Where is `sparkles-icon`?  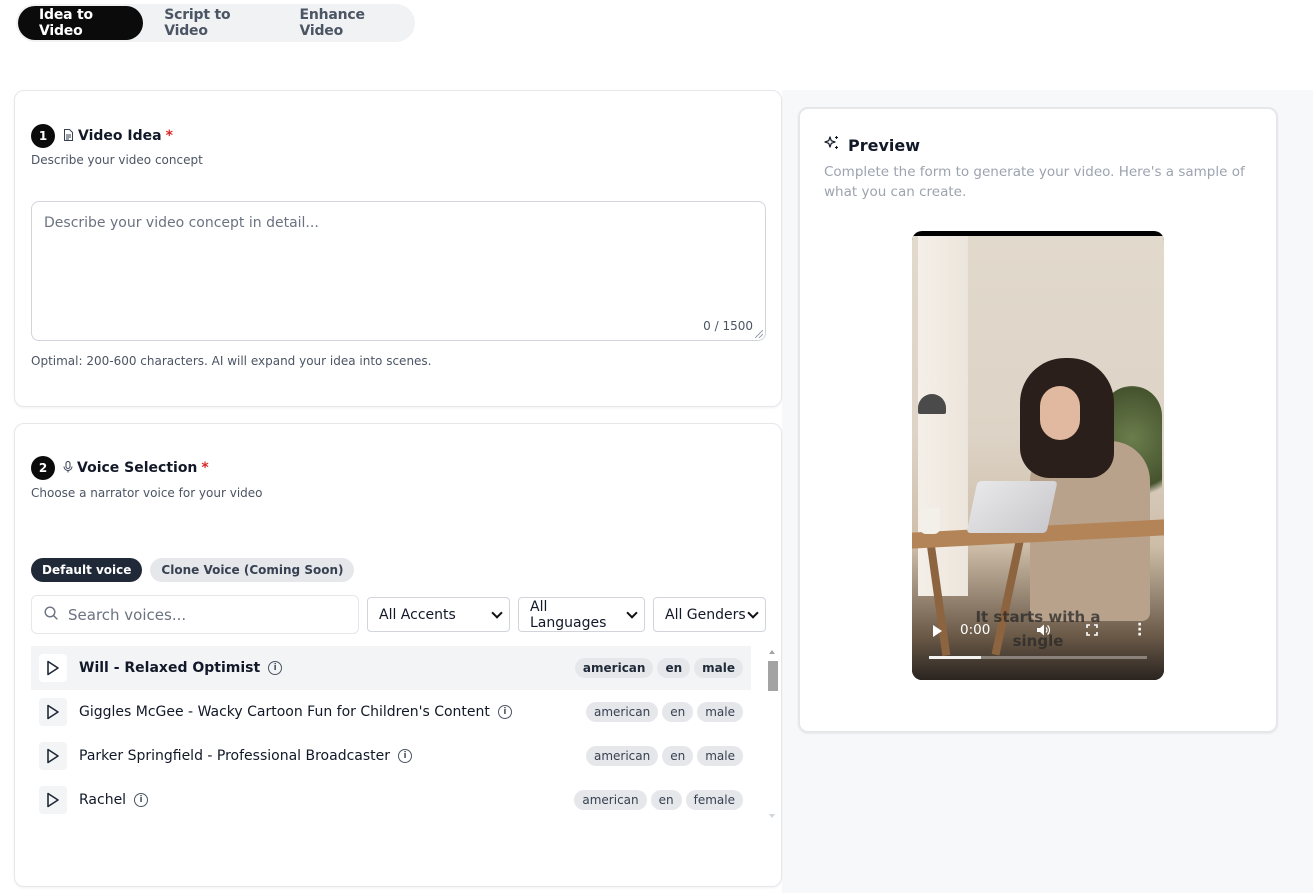 sparkles-icon is located at coordinates (832, 145).